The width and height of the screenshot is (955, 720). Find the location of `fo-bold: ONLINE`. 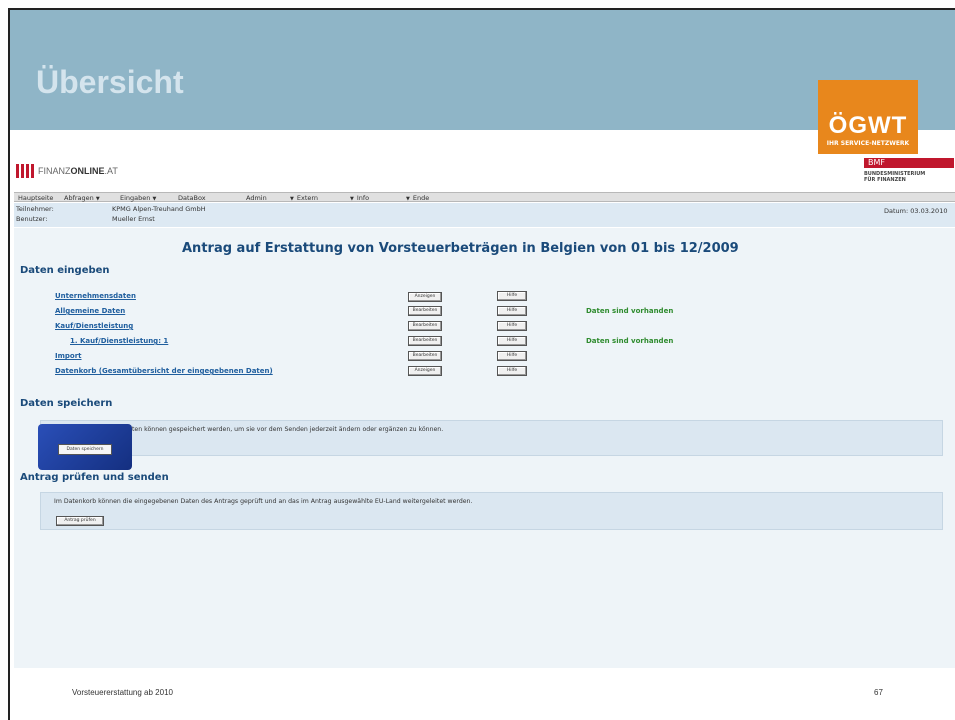

fo-bold: ONLINE is located at coordinates (87, 171).